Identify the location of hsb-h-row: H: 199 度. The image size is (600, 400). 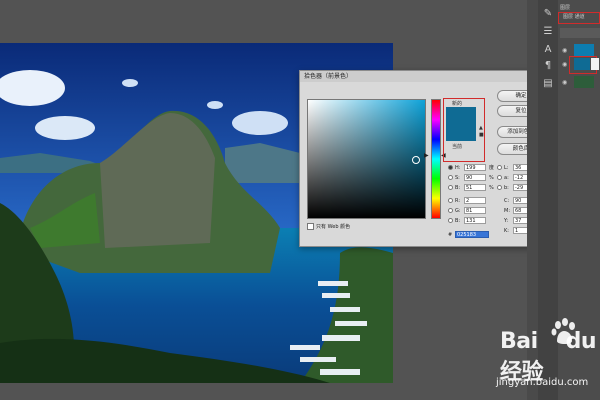
(473, 168).